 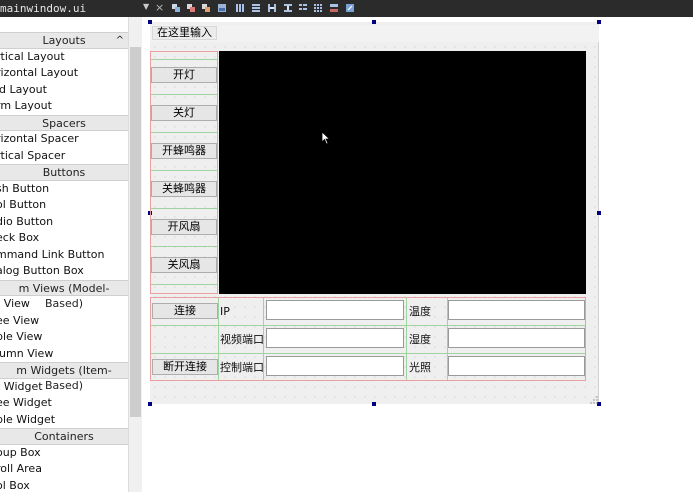 I want to click on category-containers: Containers, so click(x=64, y=436).